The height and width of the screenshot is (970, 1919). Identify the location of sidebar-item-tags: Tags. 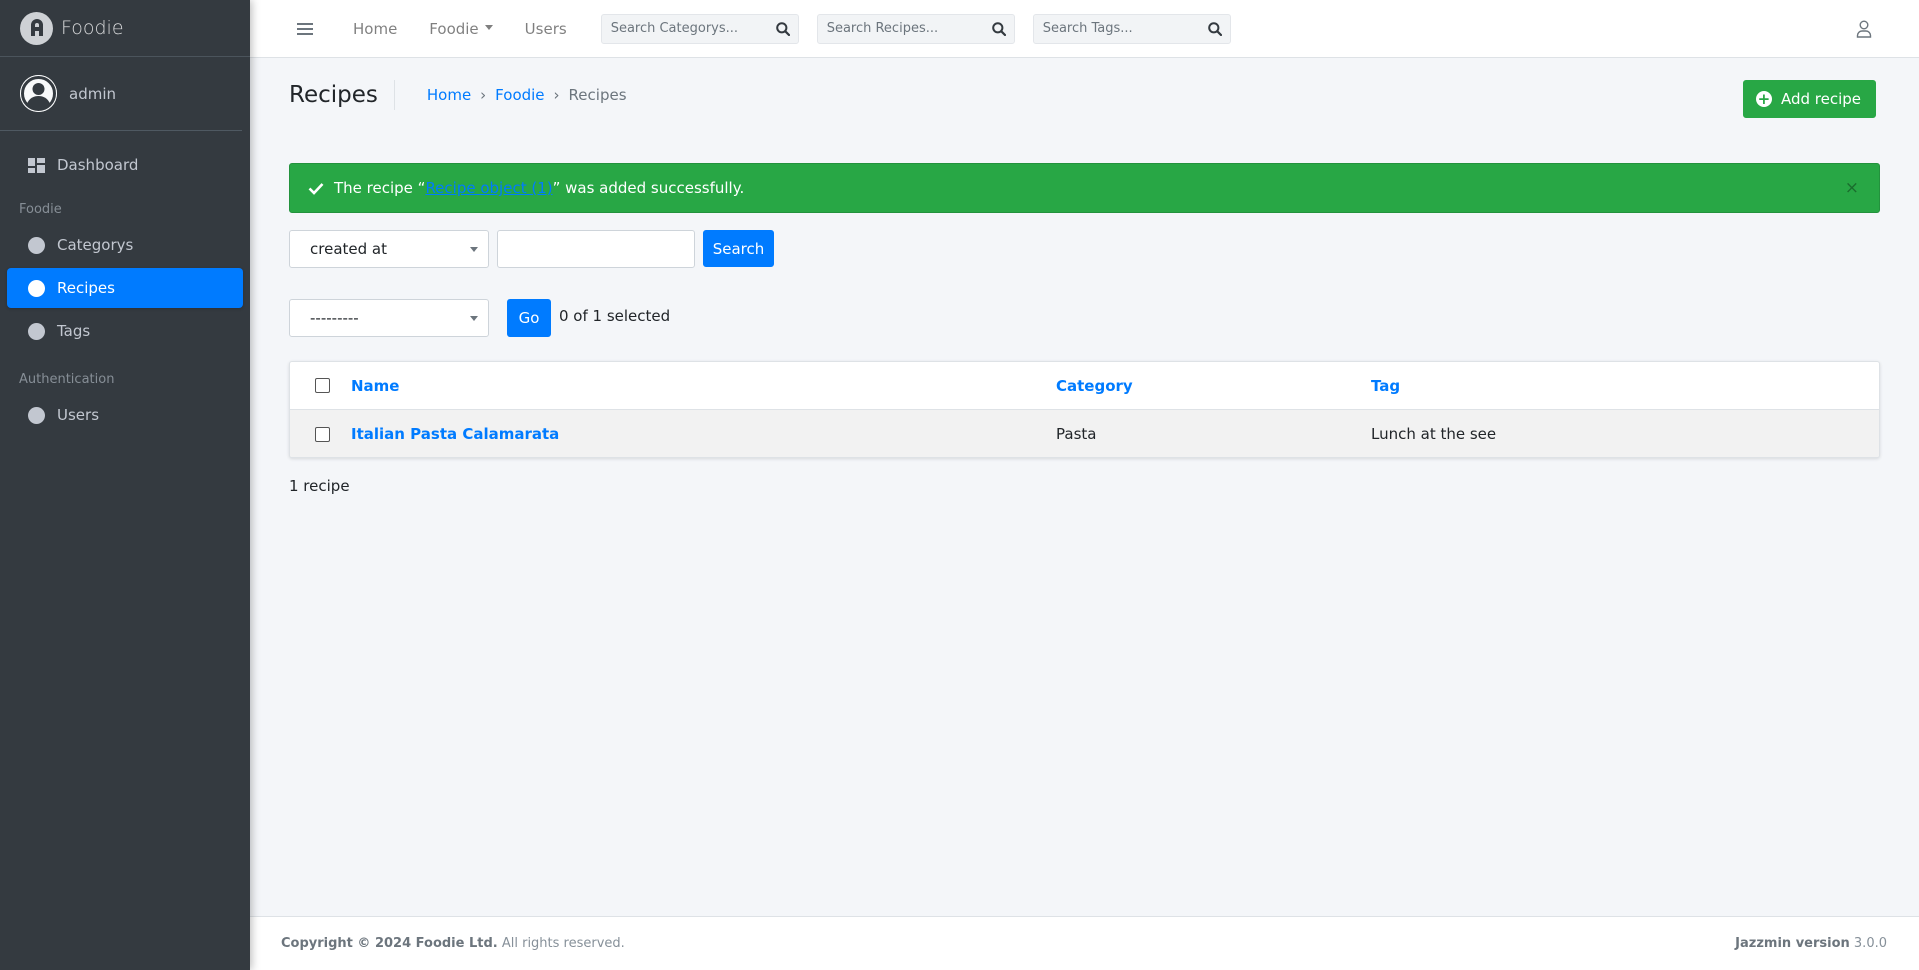
(125, 331).